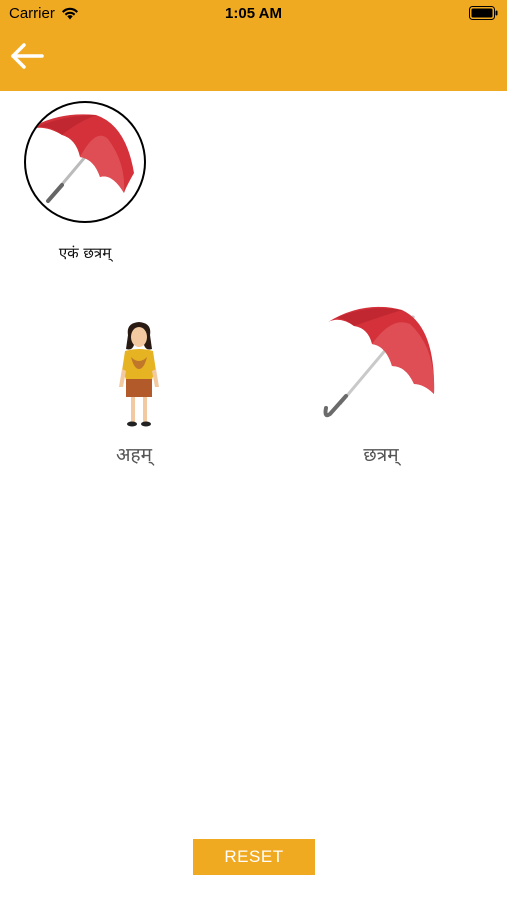  I want to click on option-girl: अहम्, so click(139, 393).